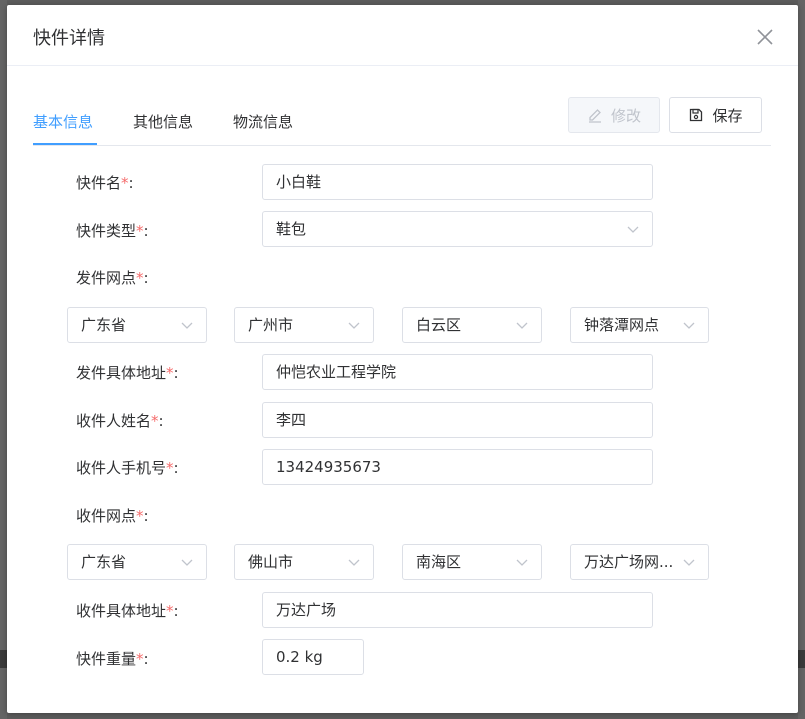 The width and height of the screenshot is (805, 719). Describe the element at coordinates (112, 516) in the screenshot. I see `receive-point-label: 收件网点*:` at that location.